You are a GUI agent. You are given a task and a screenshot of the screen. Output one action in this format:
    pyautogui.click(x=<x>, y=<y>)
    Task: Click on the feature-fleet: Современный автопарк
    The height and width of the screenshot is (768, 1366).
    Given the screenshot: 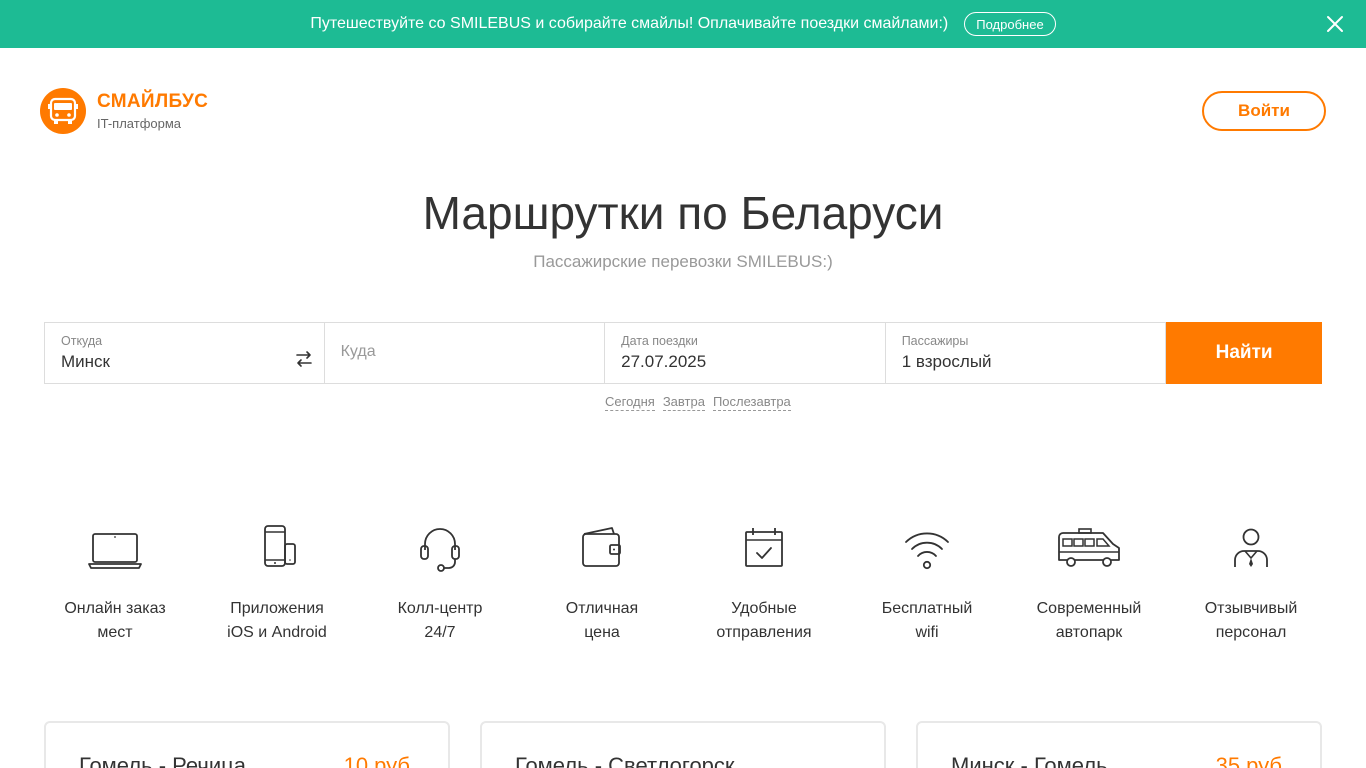 What is the action you would take?
    pyautogui.click(x=1089, y=582)
    